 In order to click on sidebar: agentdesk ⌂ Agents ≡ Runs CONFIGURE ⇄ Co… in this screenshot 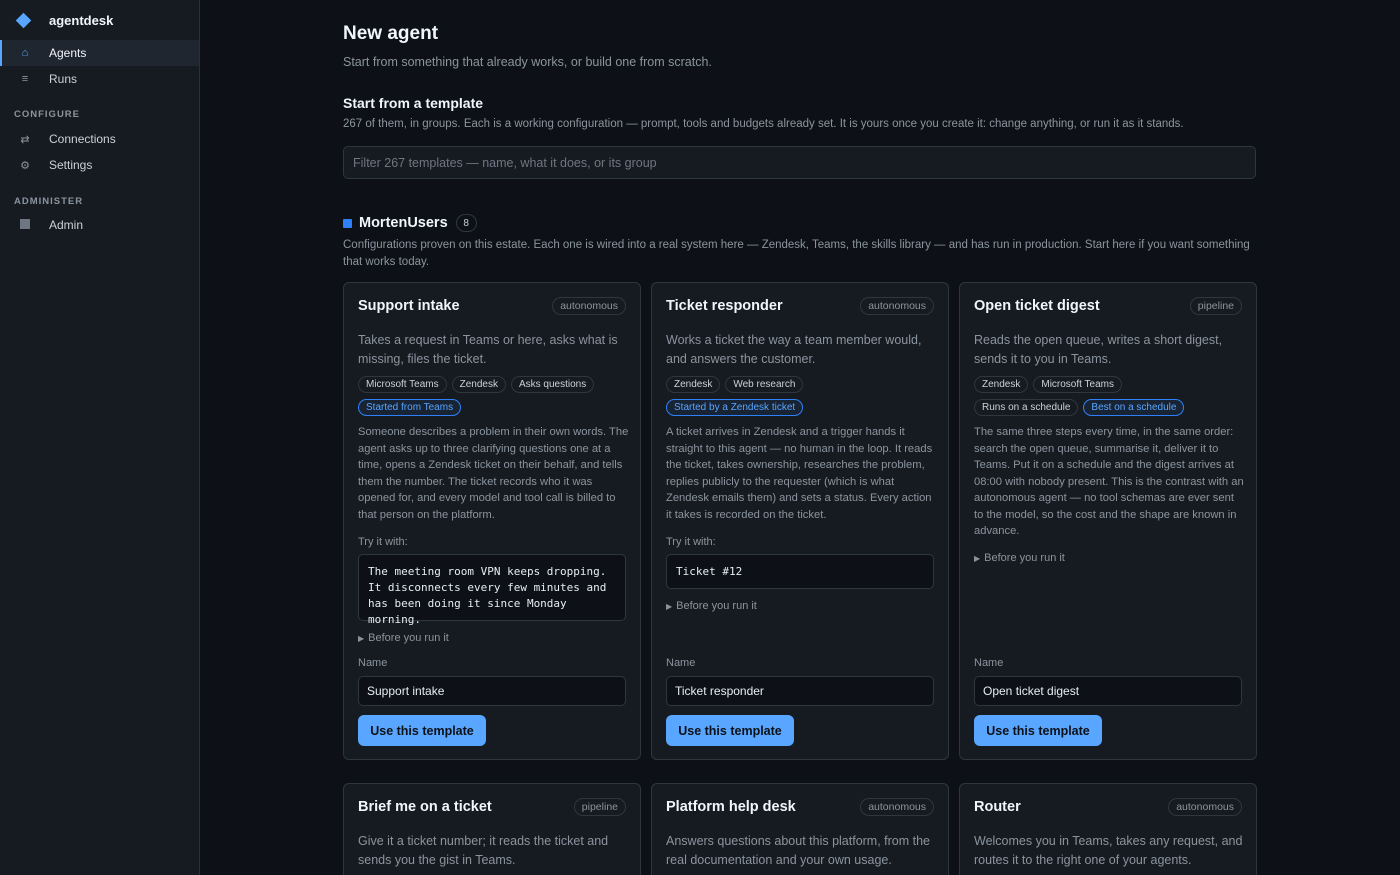, I will do `click(100, 437)`.